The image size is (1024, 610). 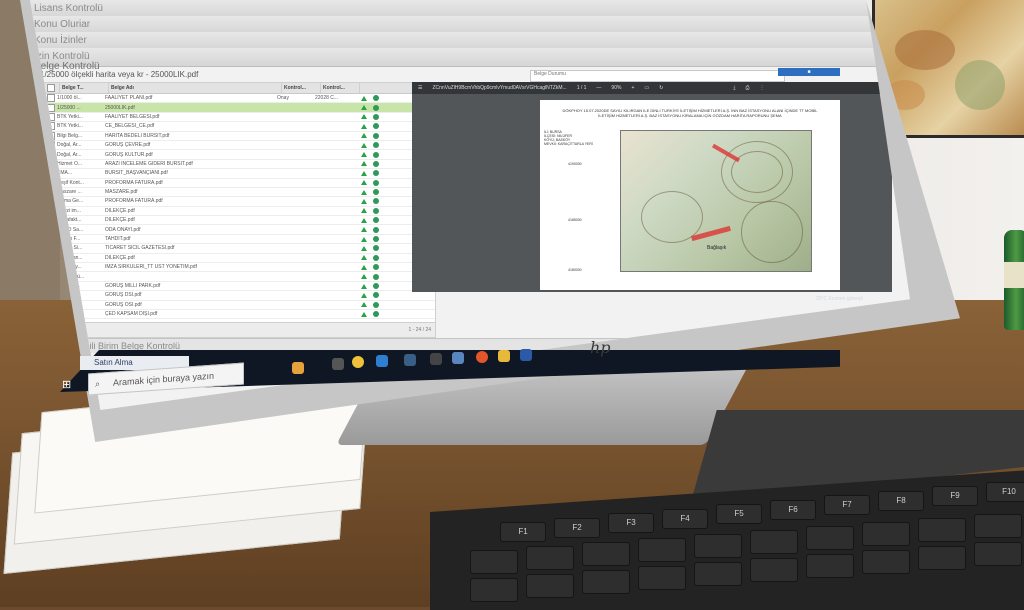 I want to click on table-row: 1/25000 ... 25000LIK.pdf, so click(x=240, y=108).